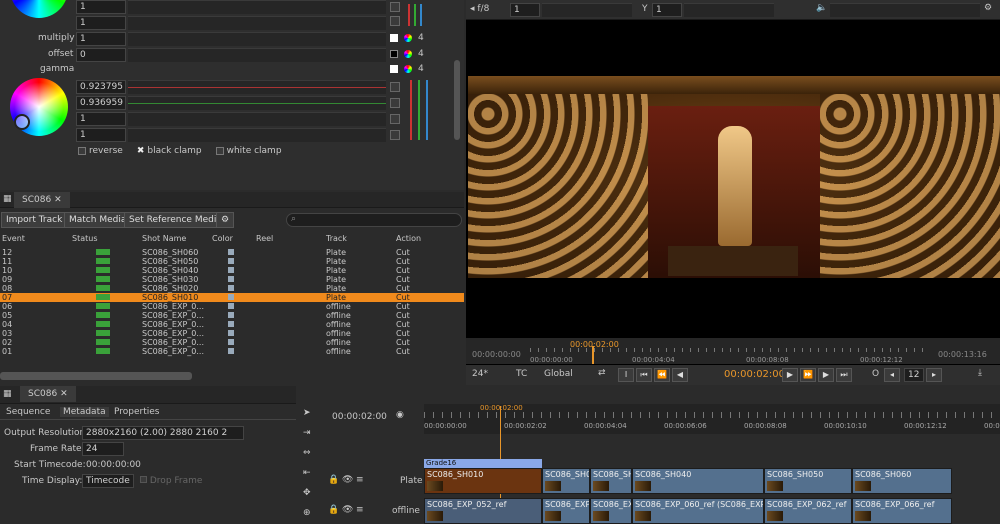  What do you see at coordinates (232, 252) in the screenshot?
I see `table-row: 12 SC086_SH060 Plate Cut` at bounding box center [232, 252].